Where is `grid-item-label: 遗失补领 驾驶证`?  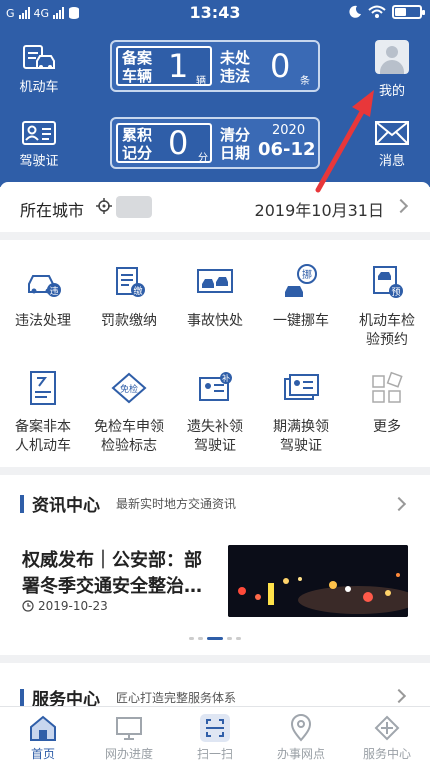 grid-item-label: 遗失补领 驾驶证 is located at coordinates (215, 436).